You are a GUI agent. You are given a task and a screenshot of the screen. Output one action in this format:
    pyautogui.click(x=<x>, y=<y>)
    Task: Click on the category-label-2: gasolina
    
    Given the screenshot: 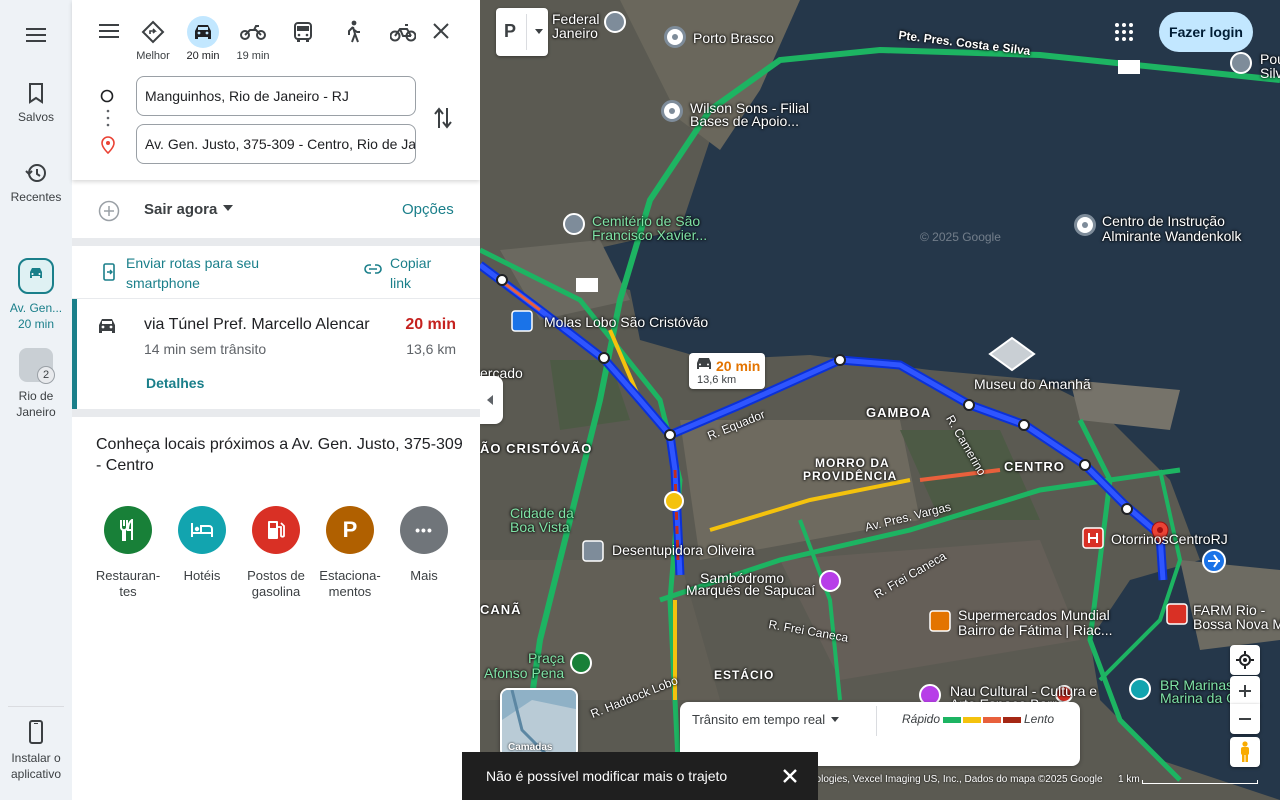 What is the action you would take?
    pyautogui.click(x=276, y=591)
    